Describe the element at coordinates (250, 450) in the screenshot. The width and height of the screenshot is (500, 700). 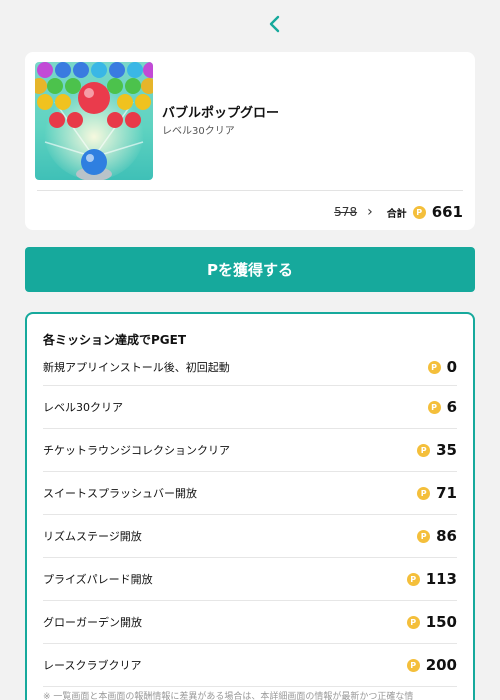
I see `mission-row: チケットラウンジコレクションクリア P 35` at that location.